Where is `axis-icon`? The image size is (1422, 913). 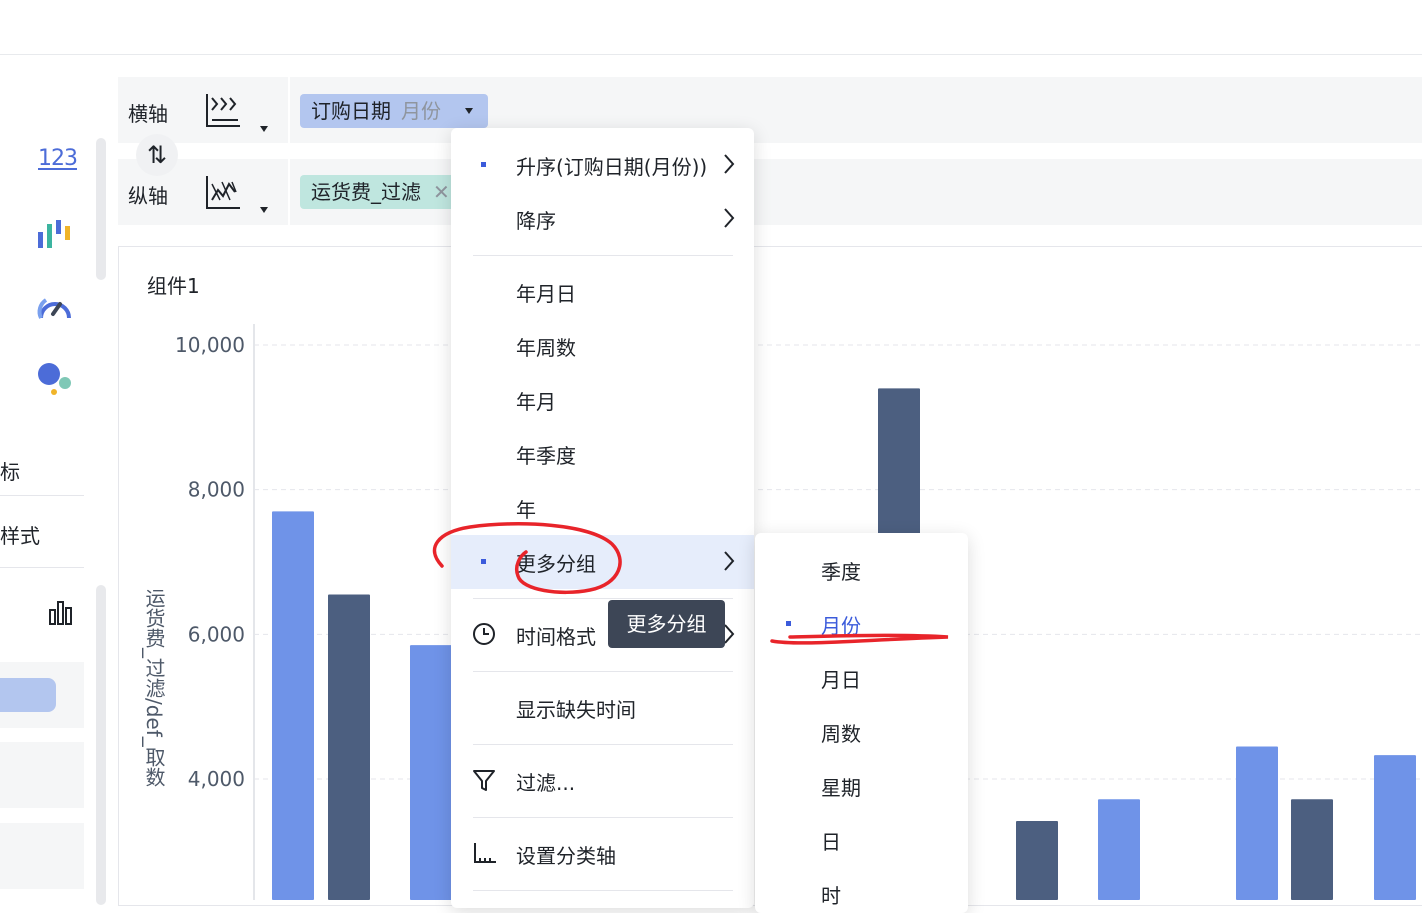 axis-icon is located at coordinates (485, 853).